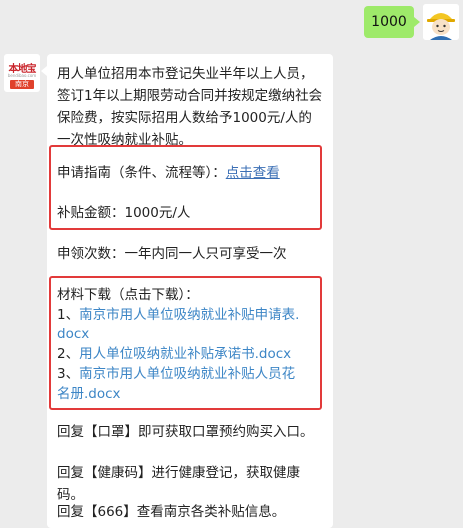  I want to click on user-avatar, so click(441, 22).